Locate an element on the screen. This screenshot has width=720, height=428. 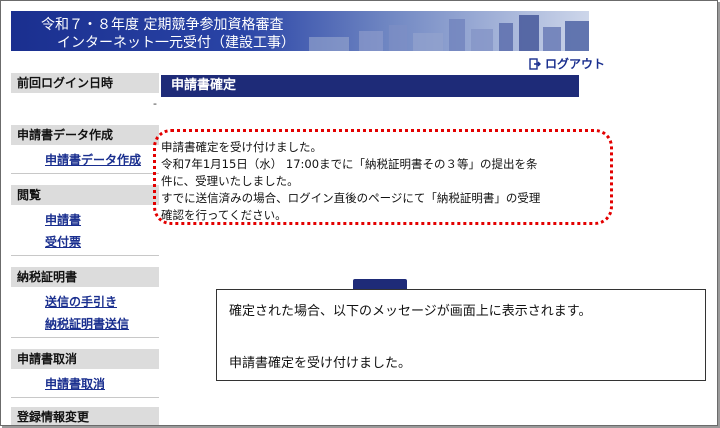
logout-link: ログアウト is located at coordinates (567, 63).